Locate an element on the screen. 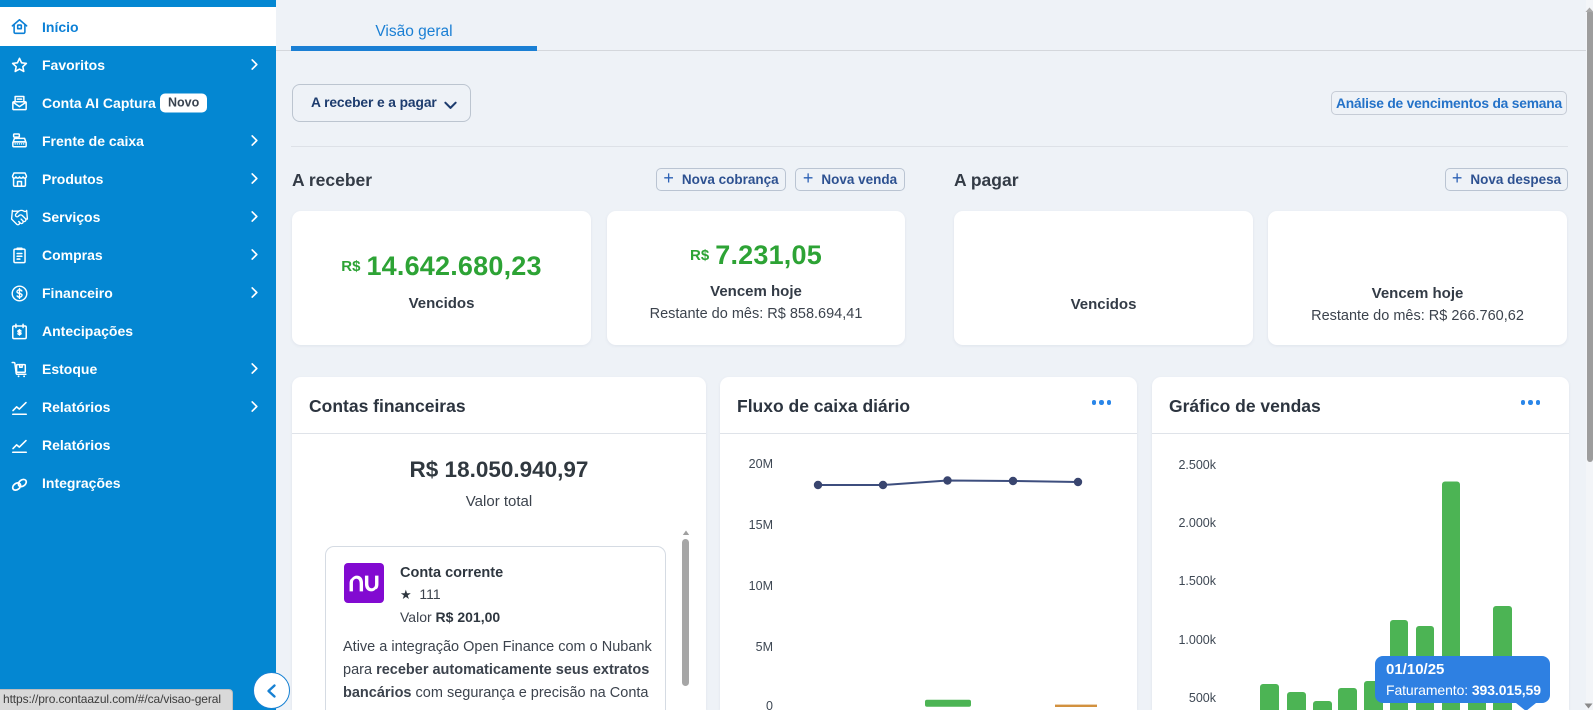 The width and height of the screenshot is (1593, 710). svg-text: 0 is located at coordinates (769, 704).